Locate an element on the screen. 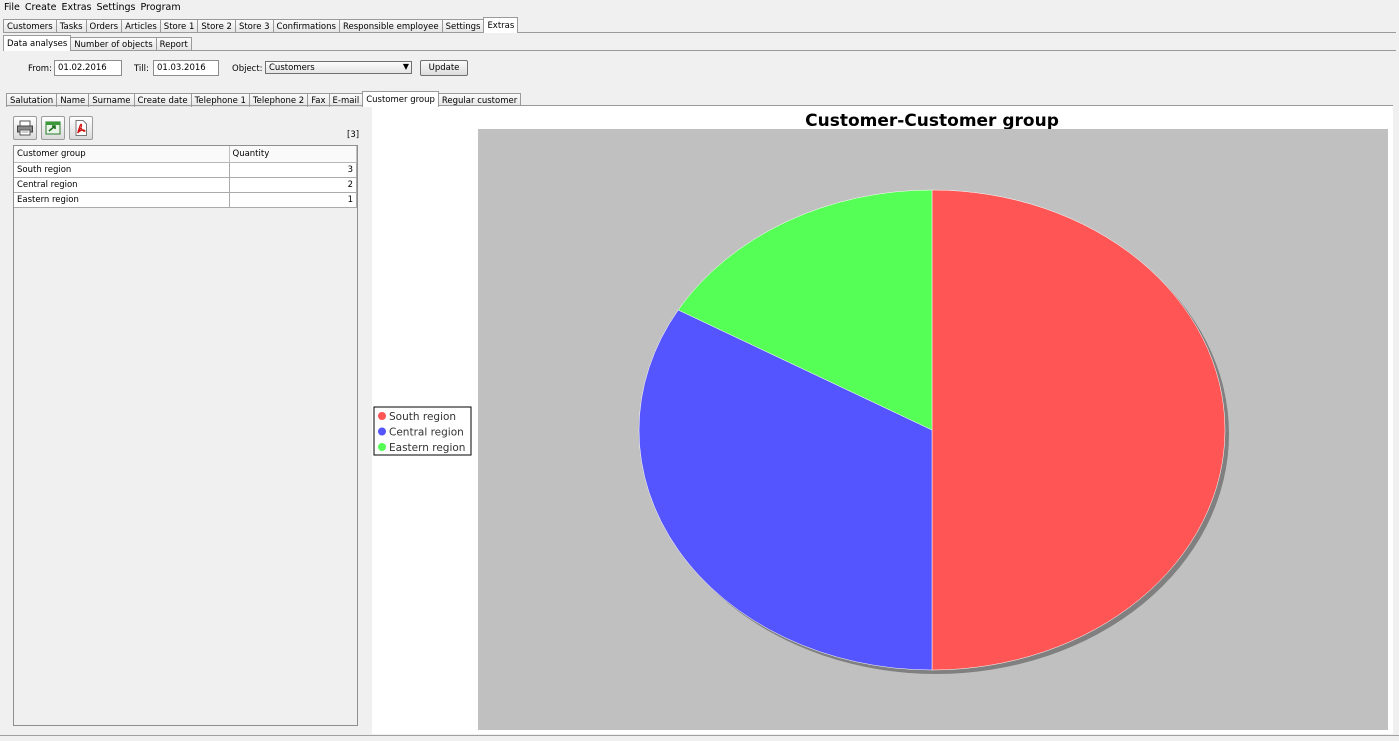 The width and height of the screenshot is (1399, 741). subtab-report: Report is located at coordinates (173, 44).